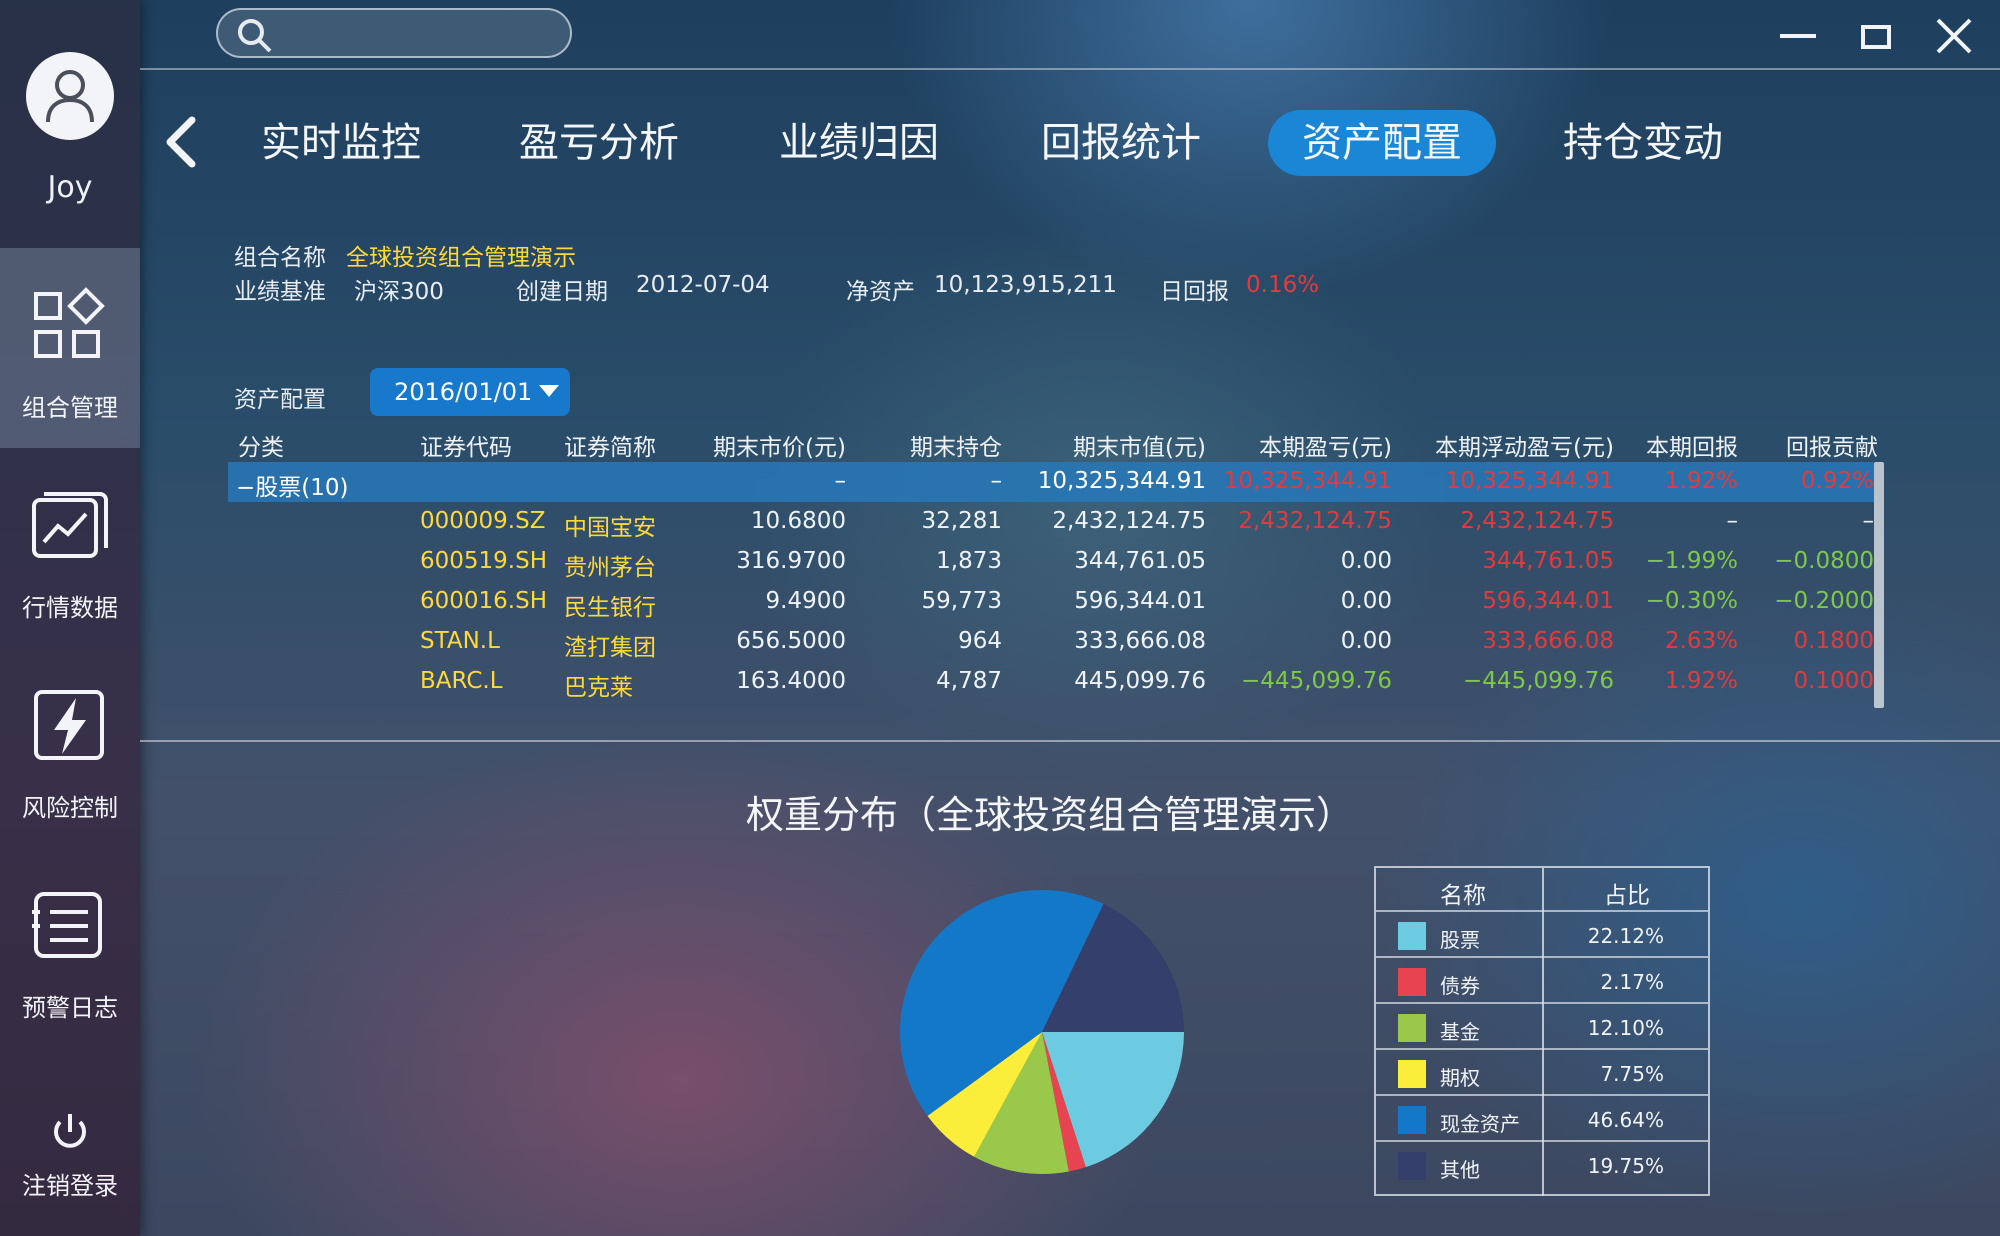 This screenshot has height=1236, width=2000. I want to click on row-3-code: STAN.L, so click(460, 641).